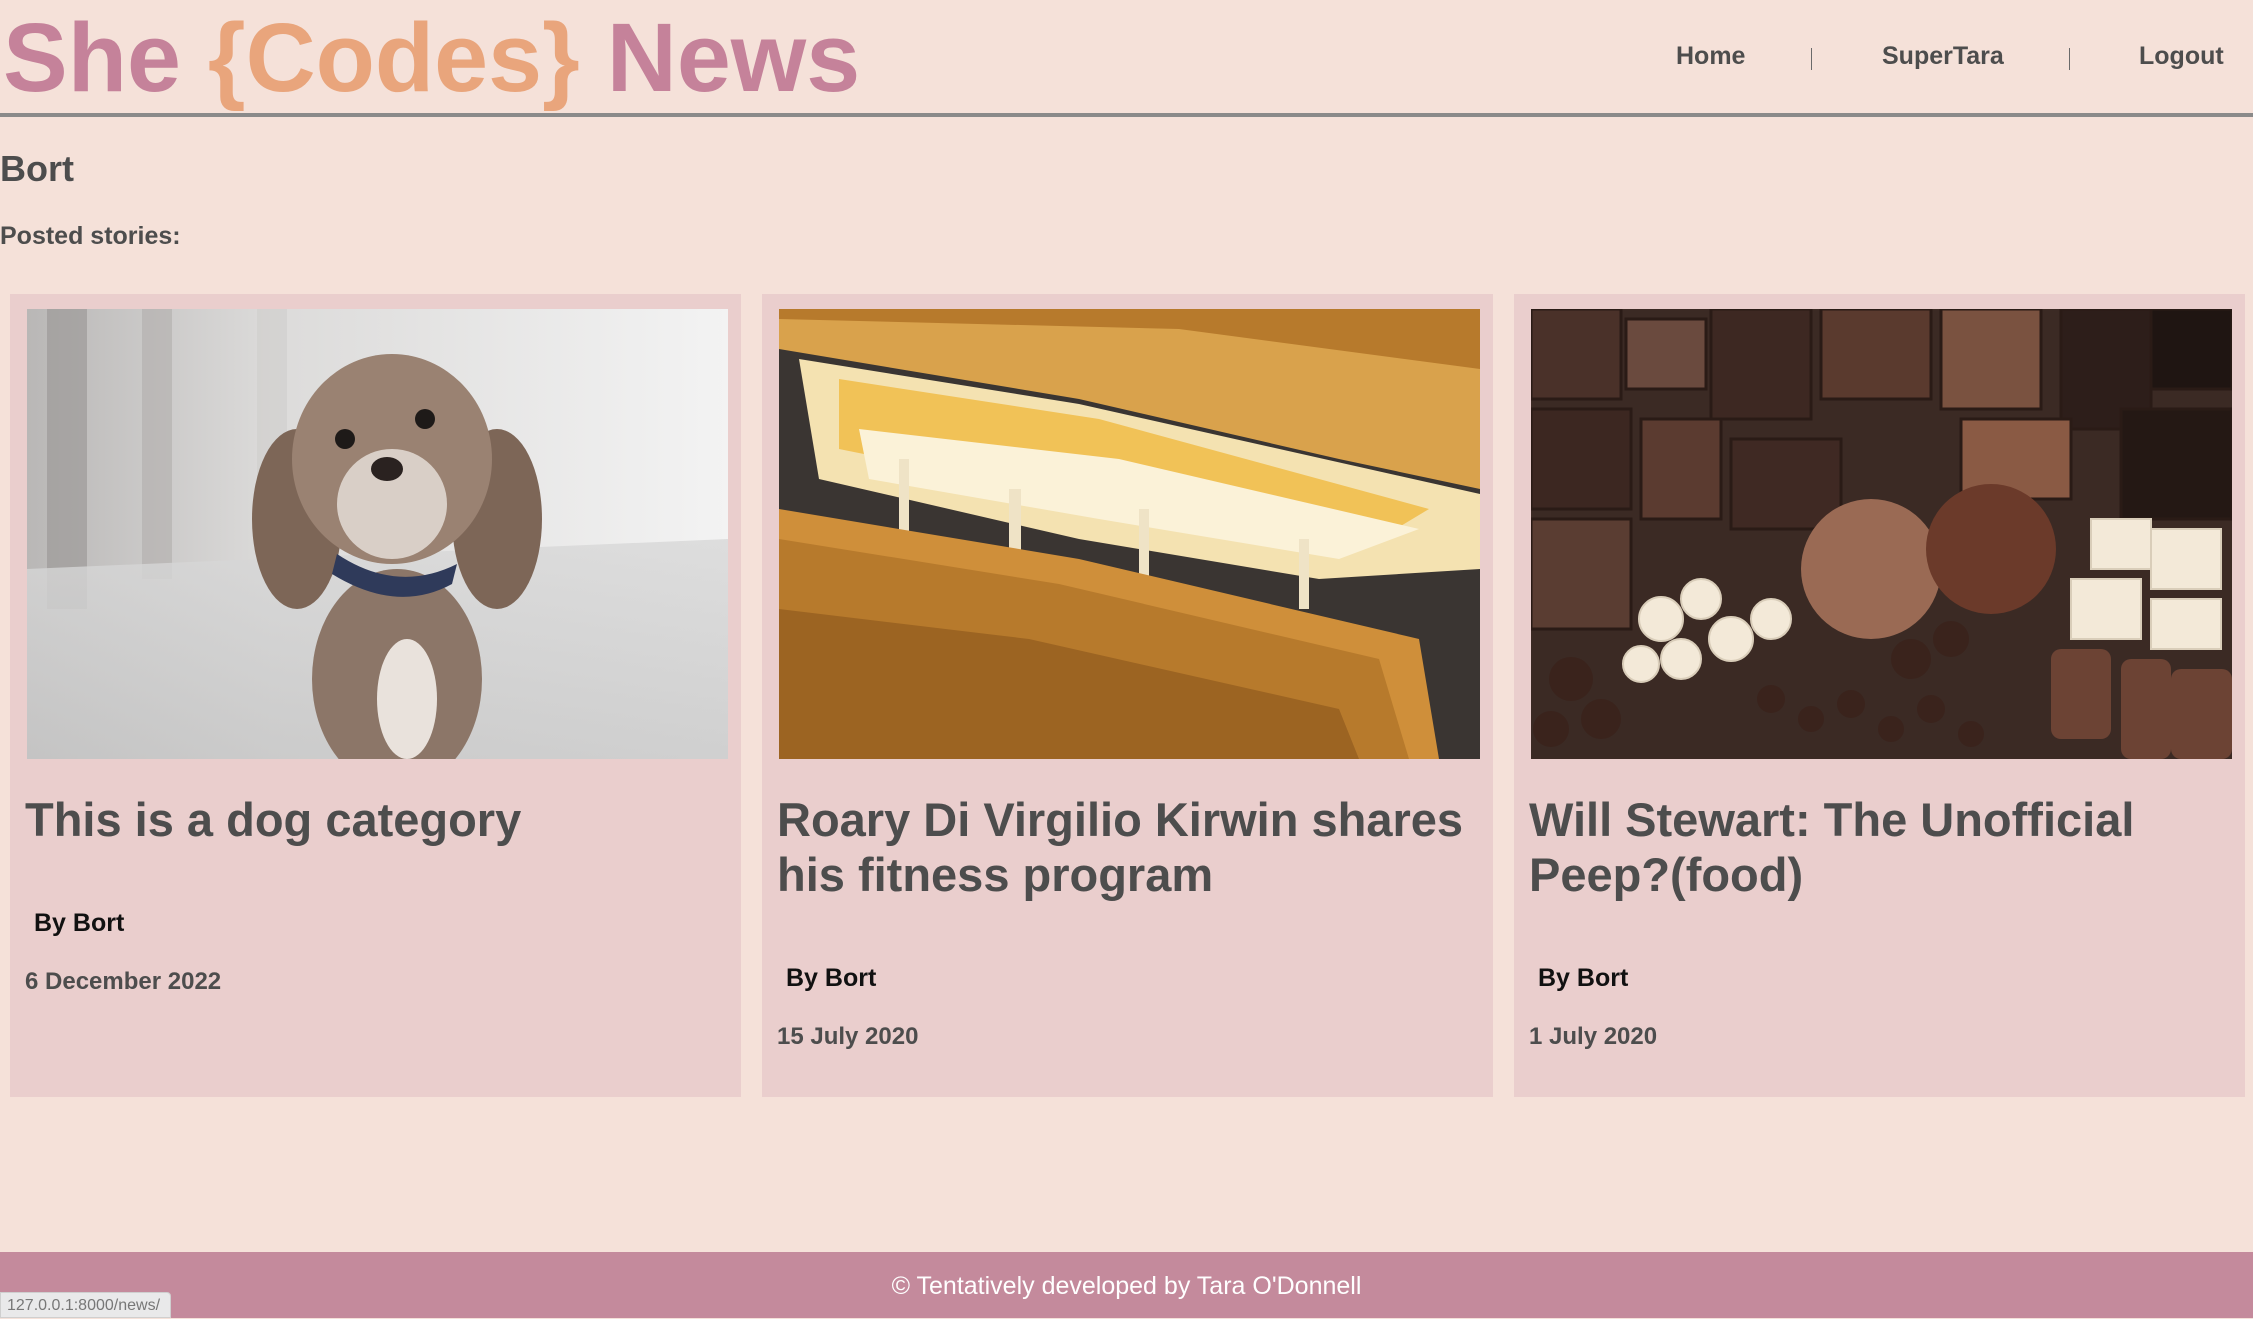 This screenshot has width=2253, height=1319. Describe the element at coordinates (2181, 56) in the screenshot. I see `nav-logout-link: Logout` at that location.